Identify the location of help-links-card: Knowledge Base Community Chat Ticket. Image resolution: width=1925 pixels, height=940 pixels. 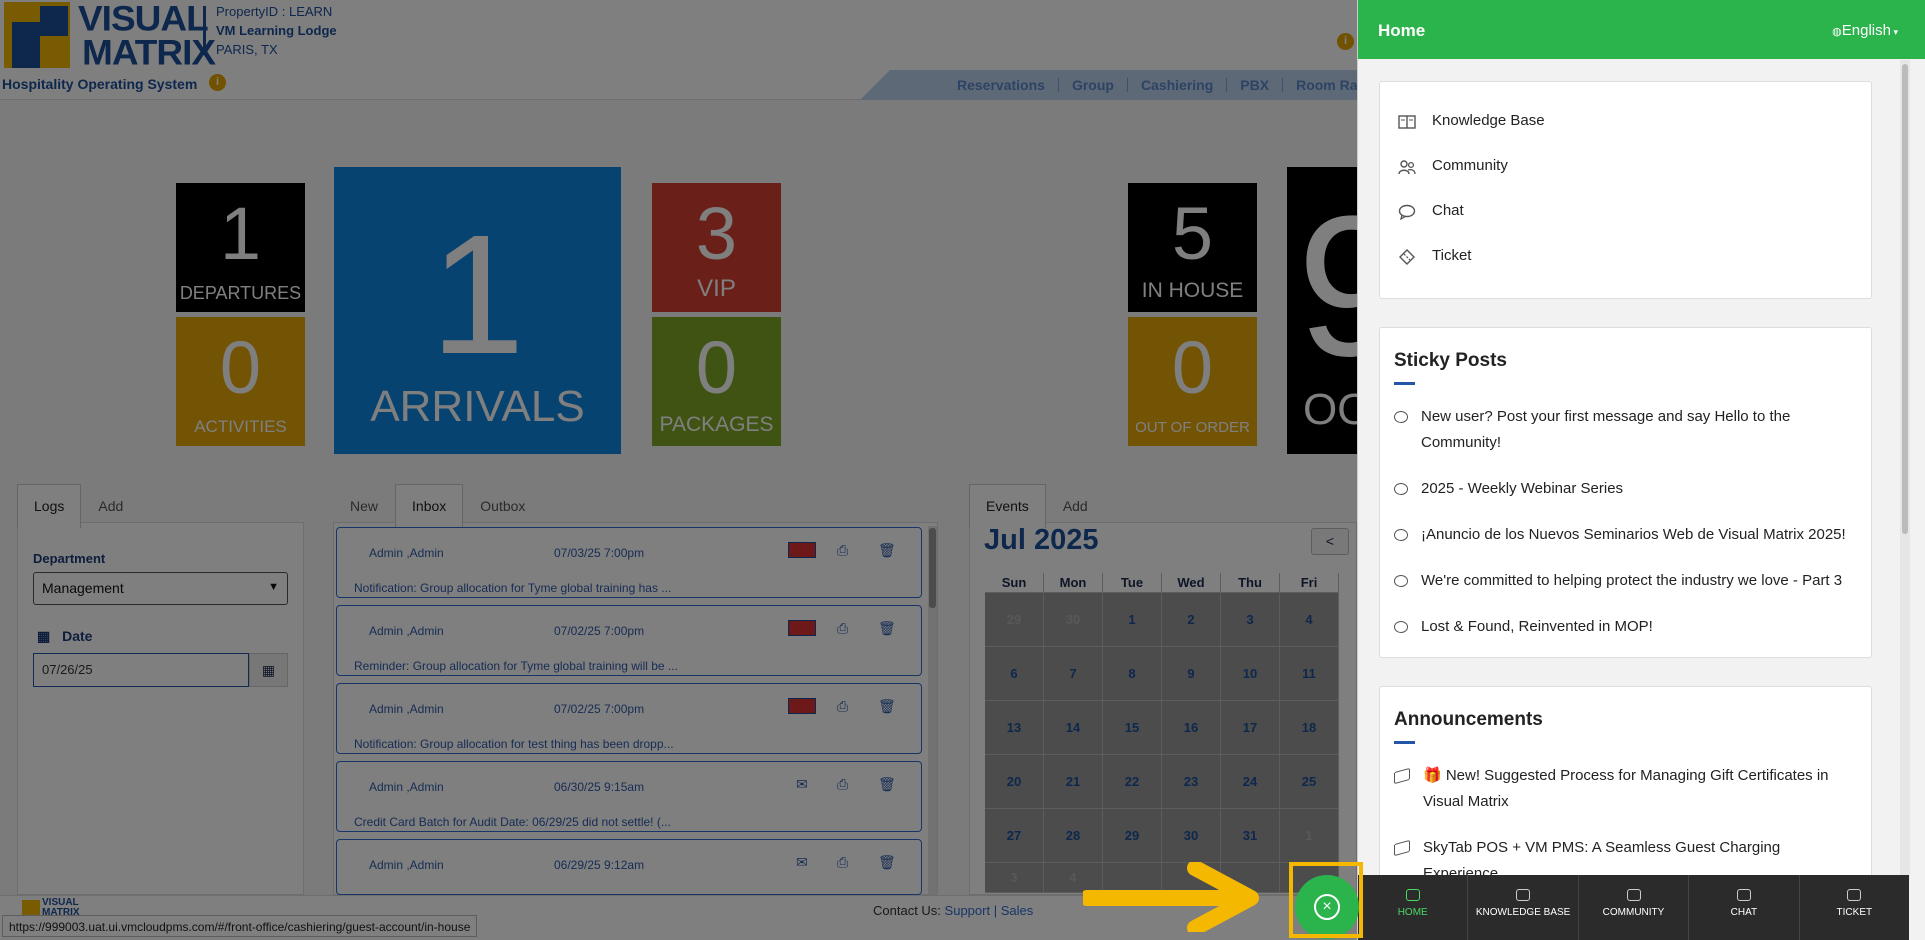
(1625, 190).